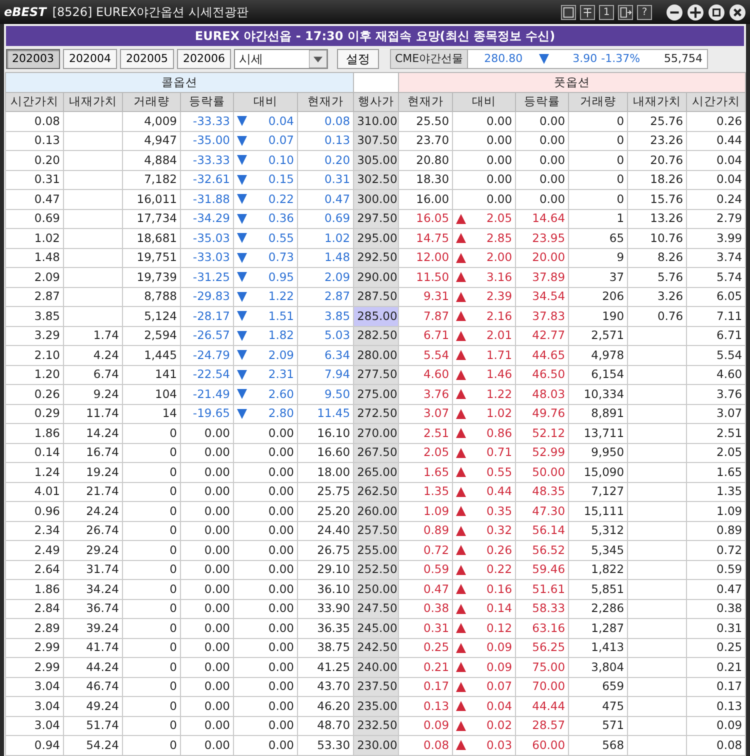 The height and width of the screenshot is (756, 750). I want to click on table-cell: 0.24, so click(716, 199).